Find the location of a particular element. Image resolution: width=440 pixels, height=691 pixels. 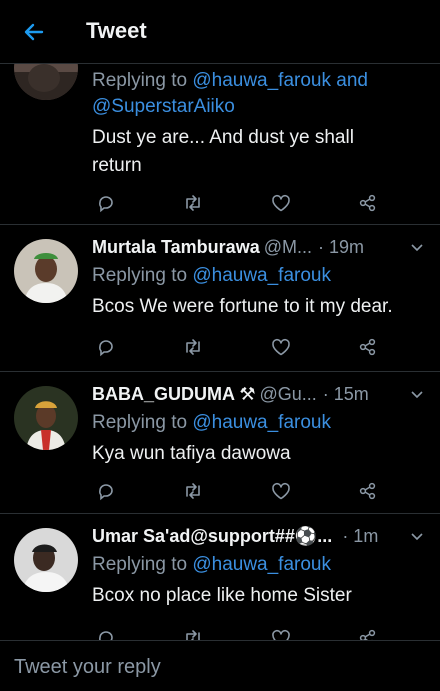

reply-composer is located at coordinates (220, 665).